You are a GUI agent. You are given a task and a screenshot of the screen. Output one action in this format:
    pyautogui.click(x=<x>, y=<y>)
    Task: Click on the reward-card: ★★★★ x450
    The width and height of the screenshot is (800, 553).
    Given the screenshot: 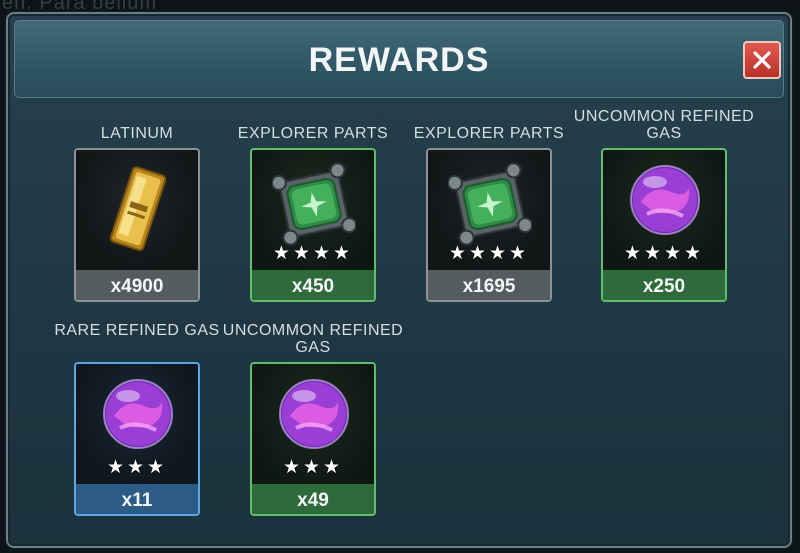 What is the action you would take?
    pyautogui.click(x=313, y=225)
    